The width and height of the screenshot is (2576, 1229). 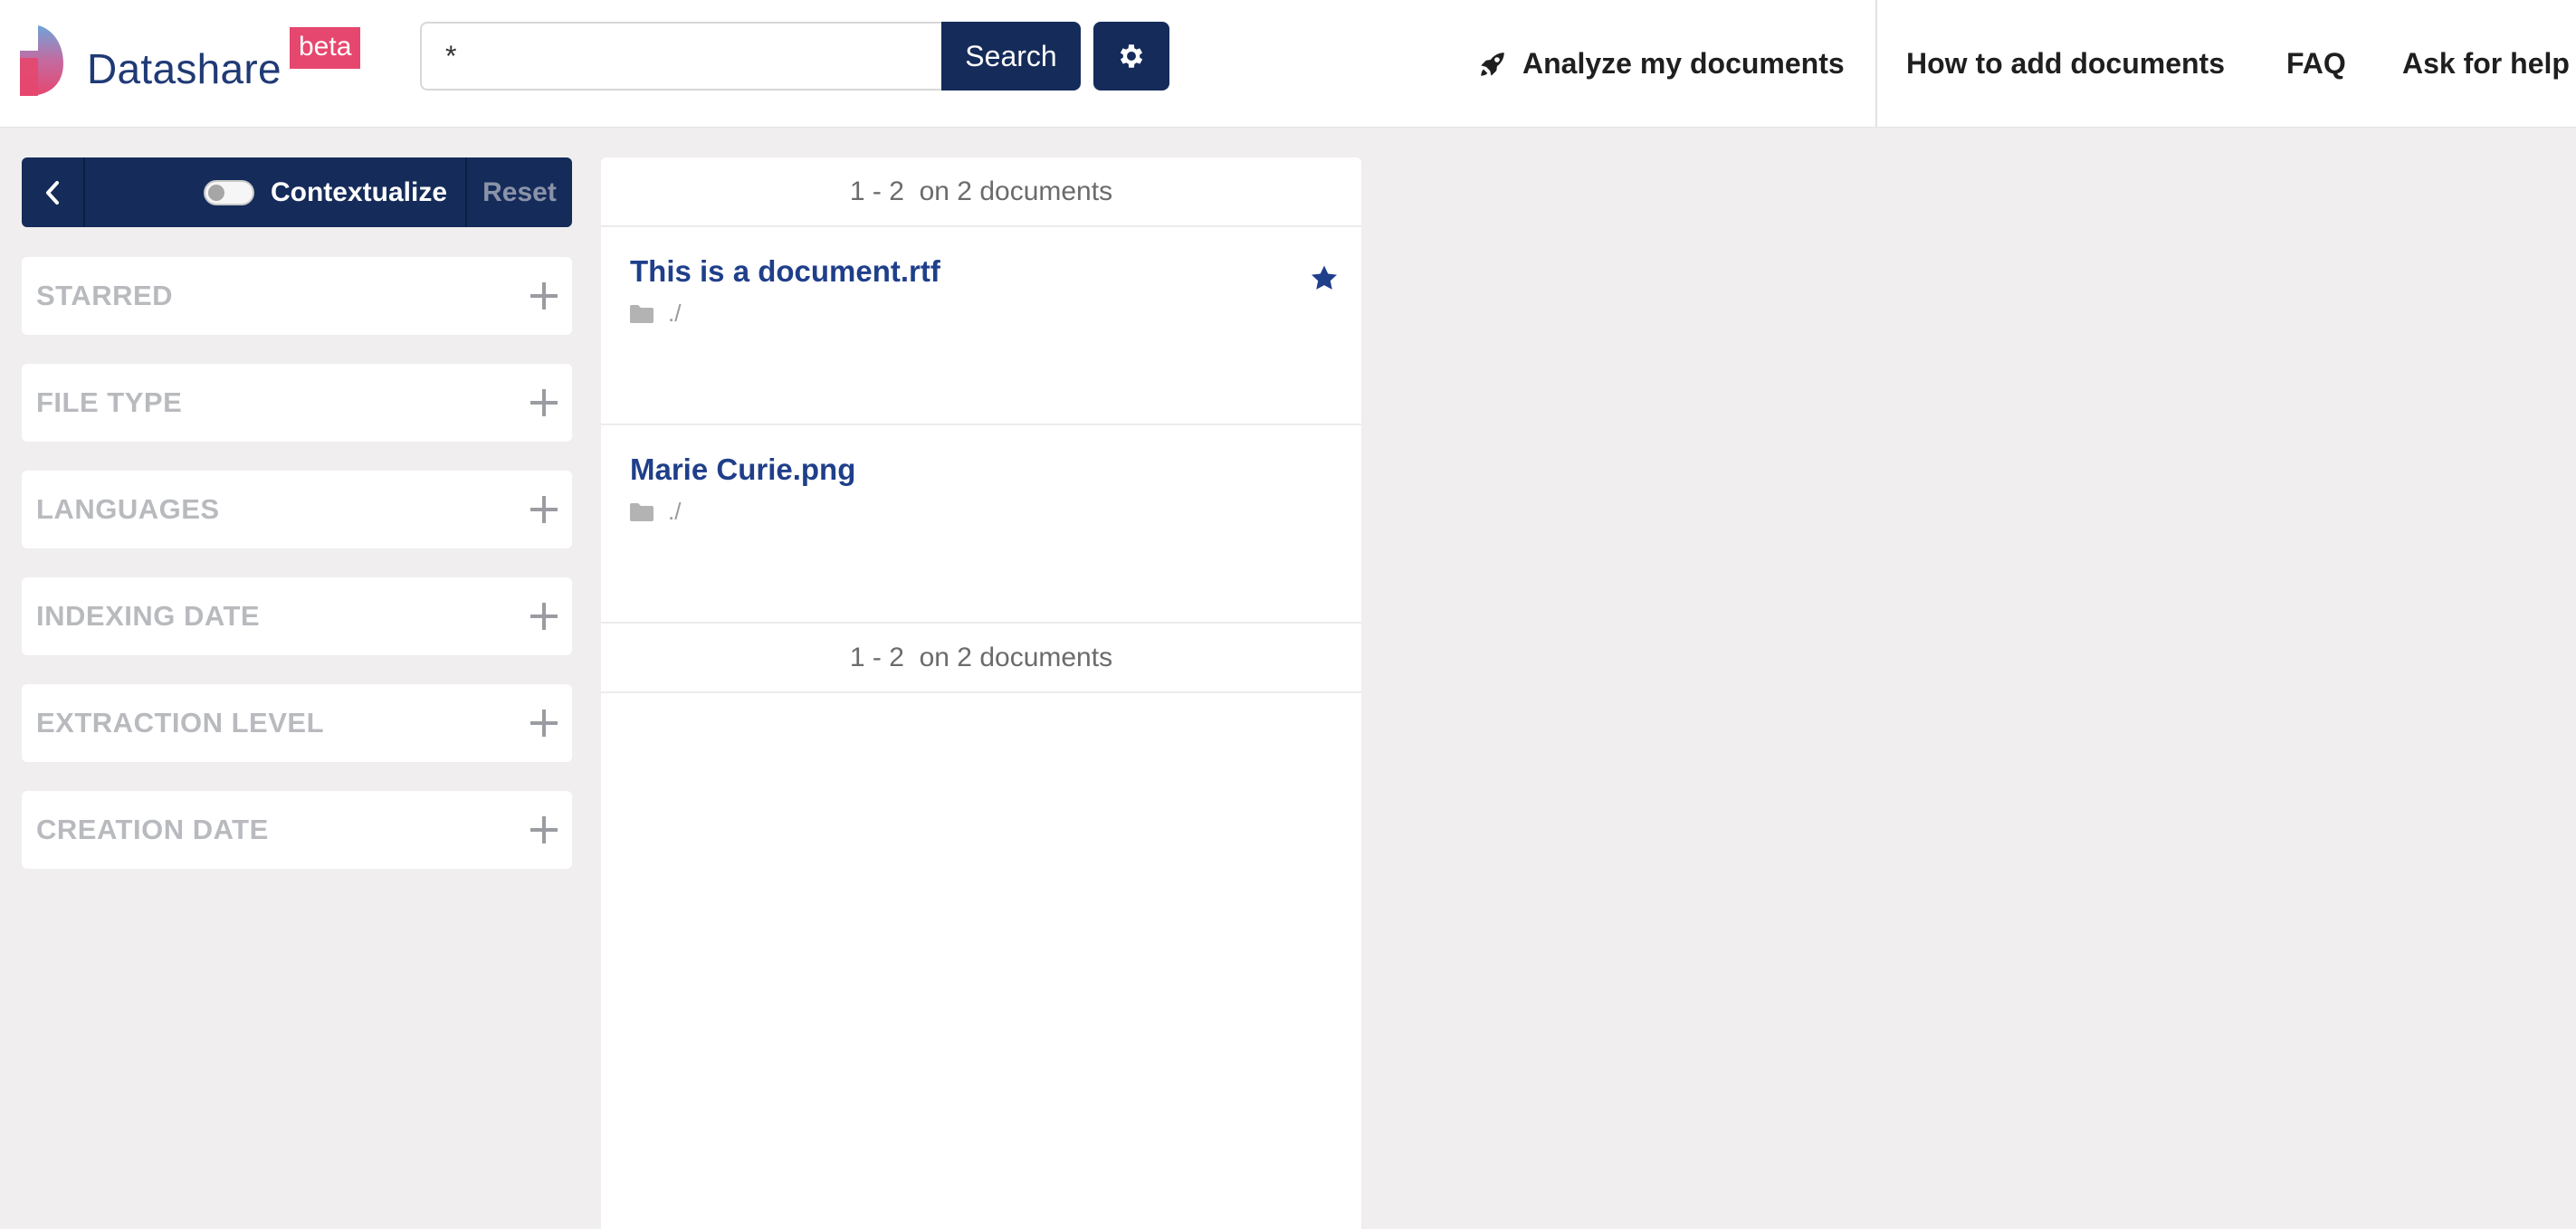 I want to click on document-item: This is a document.rtf ./, so click(x=981, y=326).